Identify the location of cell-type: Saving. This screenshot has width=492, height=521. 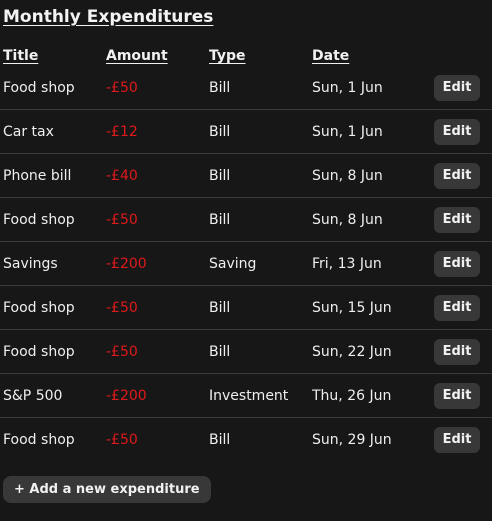
(233, 264).